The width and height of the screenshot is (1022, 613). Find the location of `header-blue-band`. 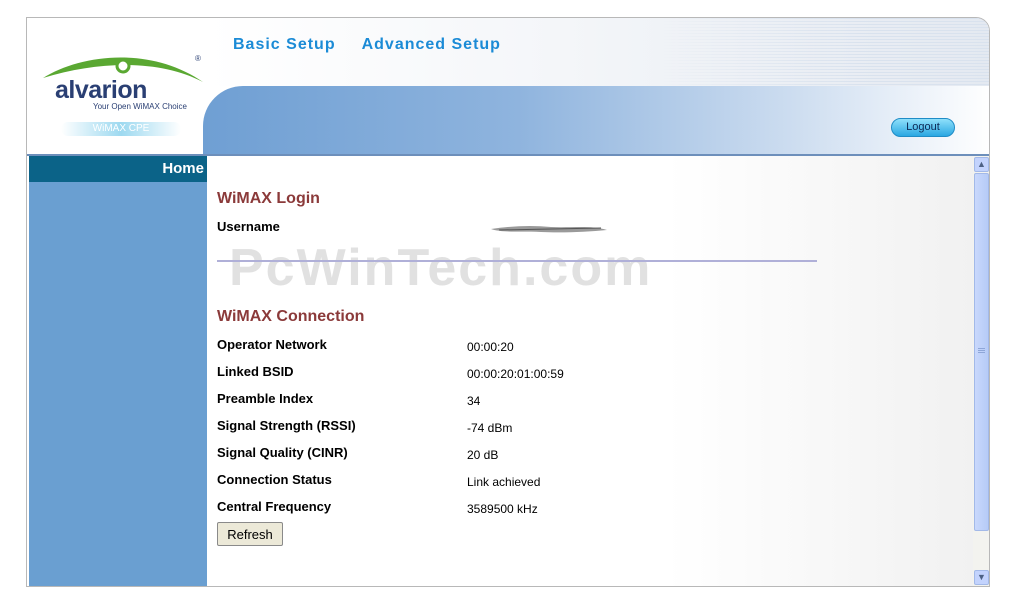

header-blue-band is located at coordinates (596, 121).